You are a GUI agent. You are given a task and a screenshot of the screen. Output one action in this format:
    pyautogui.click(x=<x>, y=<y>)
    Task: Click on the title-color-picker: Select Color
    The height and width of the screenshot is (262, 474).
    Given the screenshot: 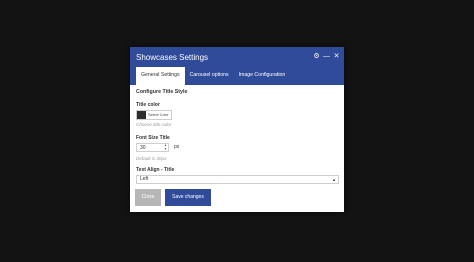 What is the action you would take?
    pyautogui.click(x=154, y=115)
    